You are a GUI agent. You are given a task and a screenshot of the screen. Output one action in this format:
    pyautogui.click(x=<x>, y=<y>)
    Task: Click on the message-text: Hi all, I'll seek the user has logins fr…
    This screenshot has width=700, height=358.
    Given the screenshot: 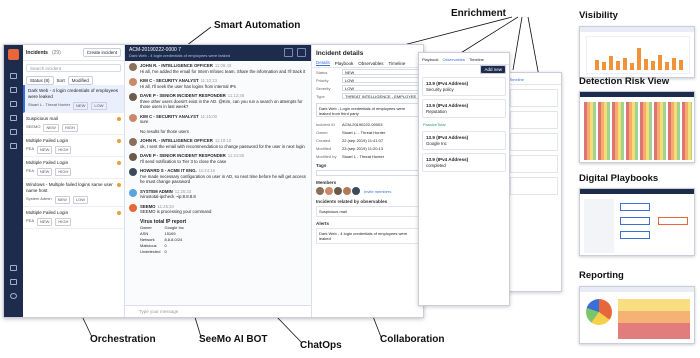 What is the action you would take?
    pyautogui.click(x=188, y=86)
    